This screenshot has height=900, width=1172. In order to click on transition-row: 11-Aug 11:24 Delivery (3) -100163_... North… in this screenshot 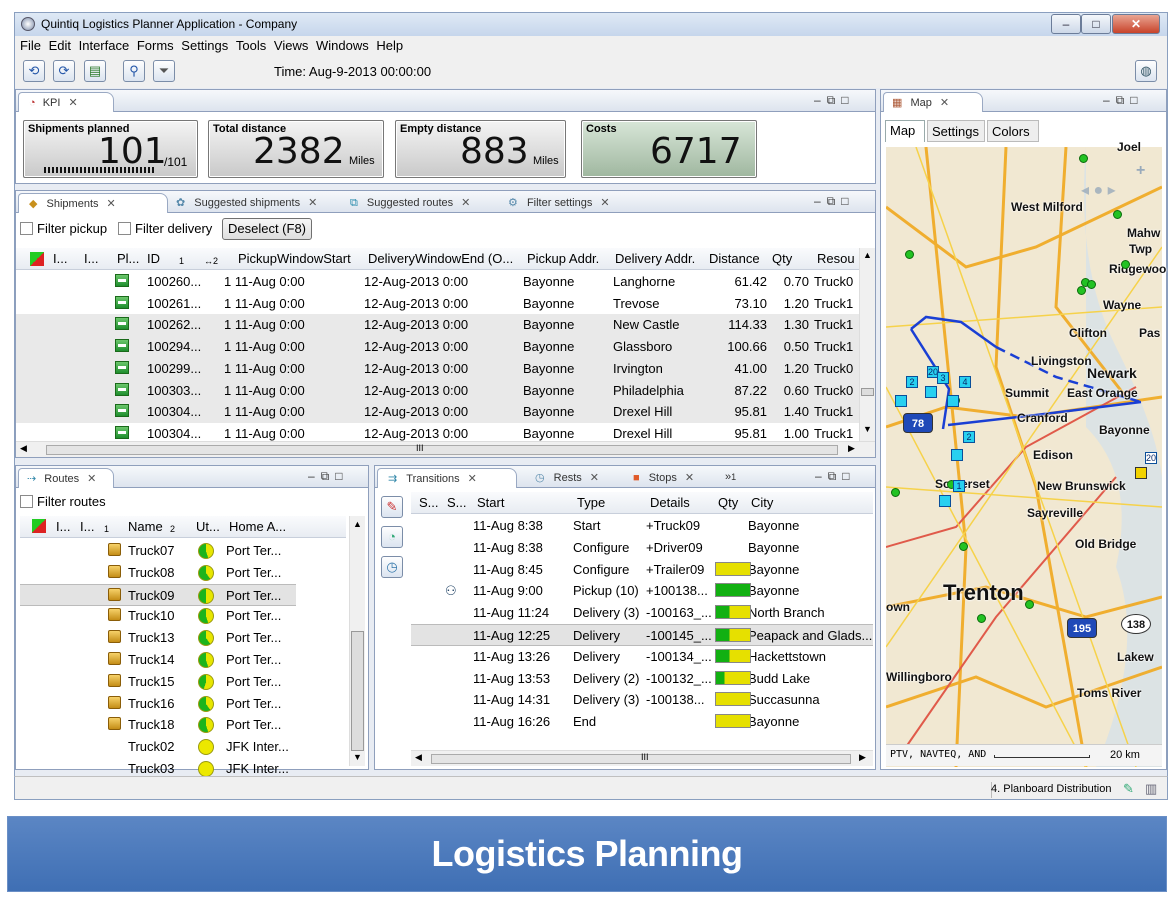, I will do `click(642, 613)`.